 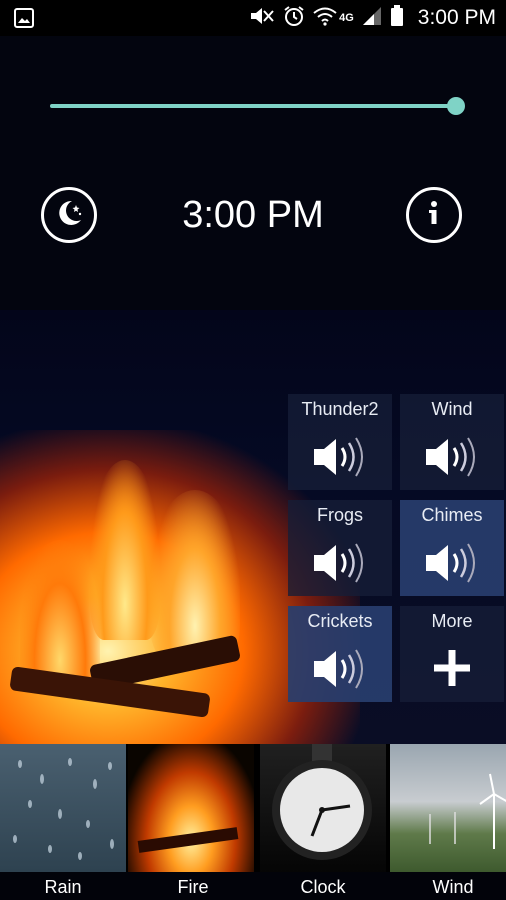 I want to click on sound-tile-chimes: Chimes, so click(x=452, y=548).